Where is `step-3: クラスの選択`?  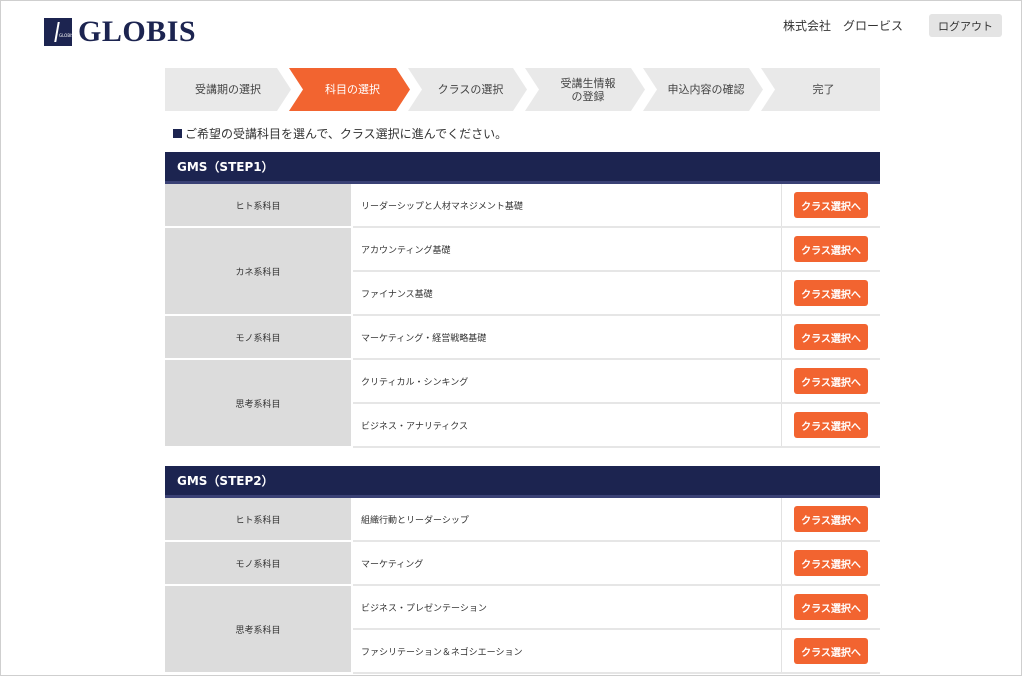 step-3: クラスの選択 is located at coordinates (467, 89).